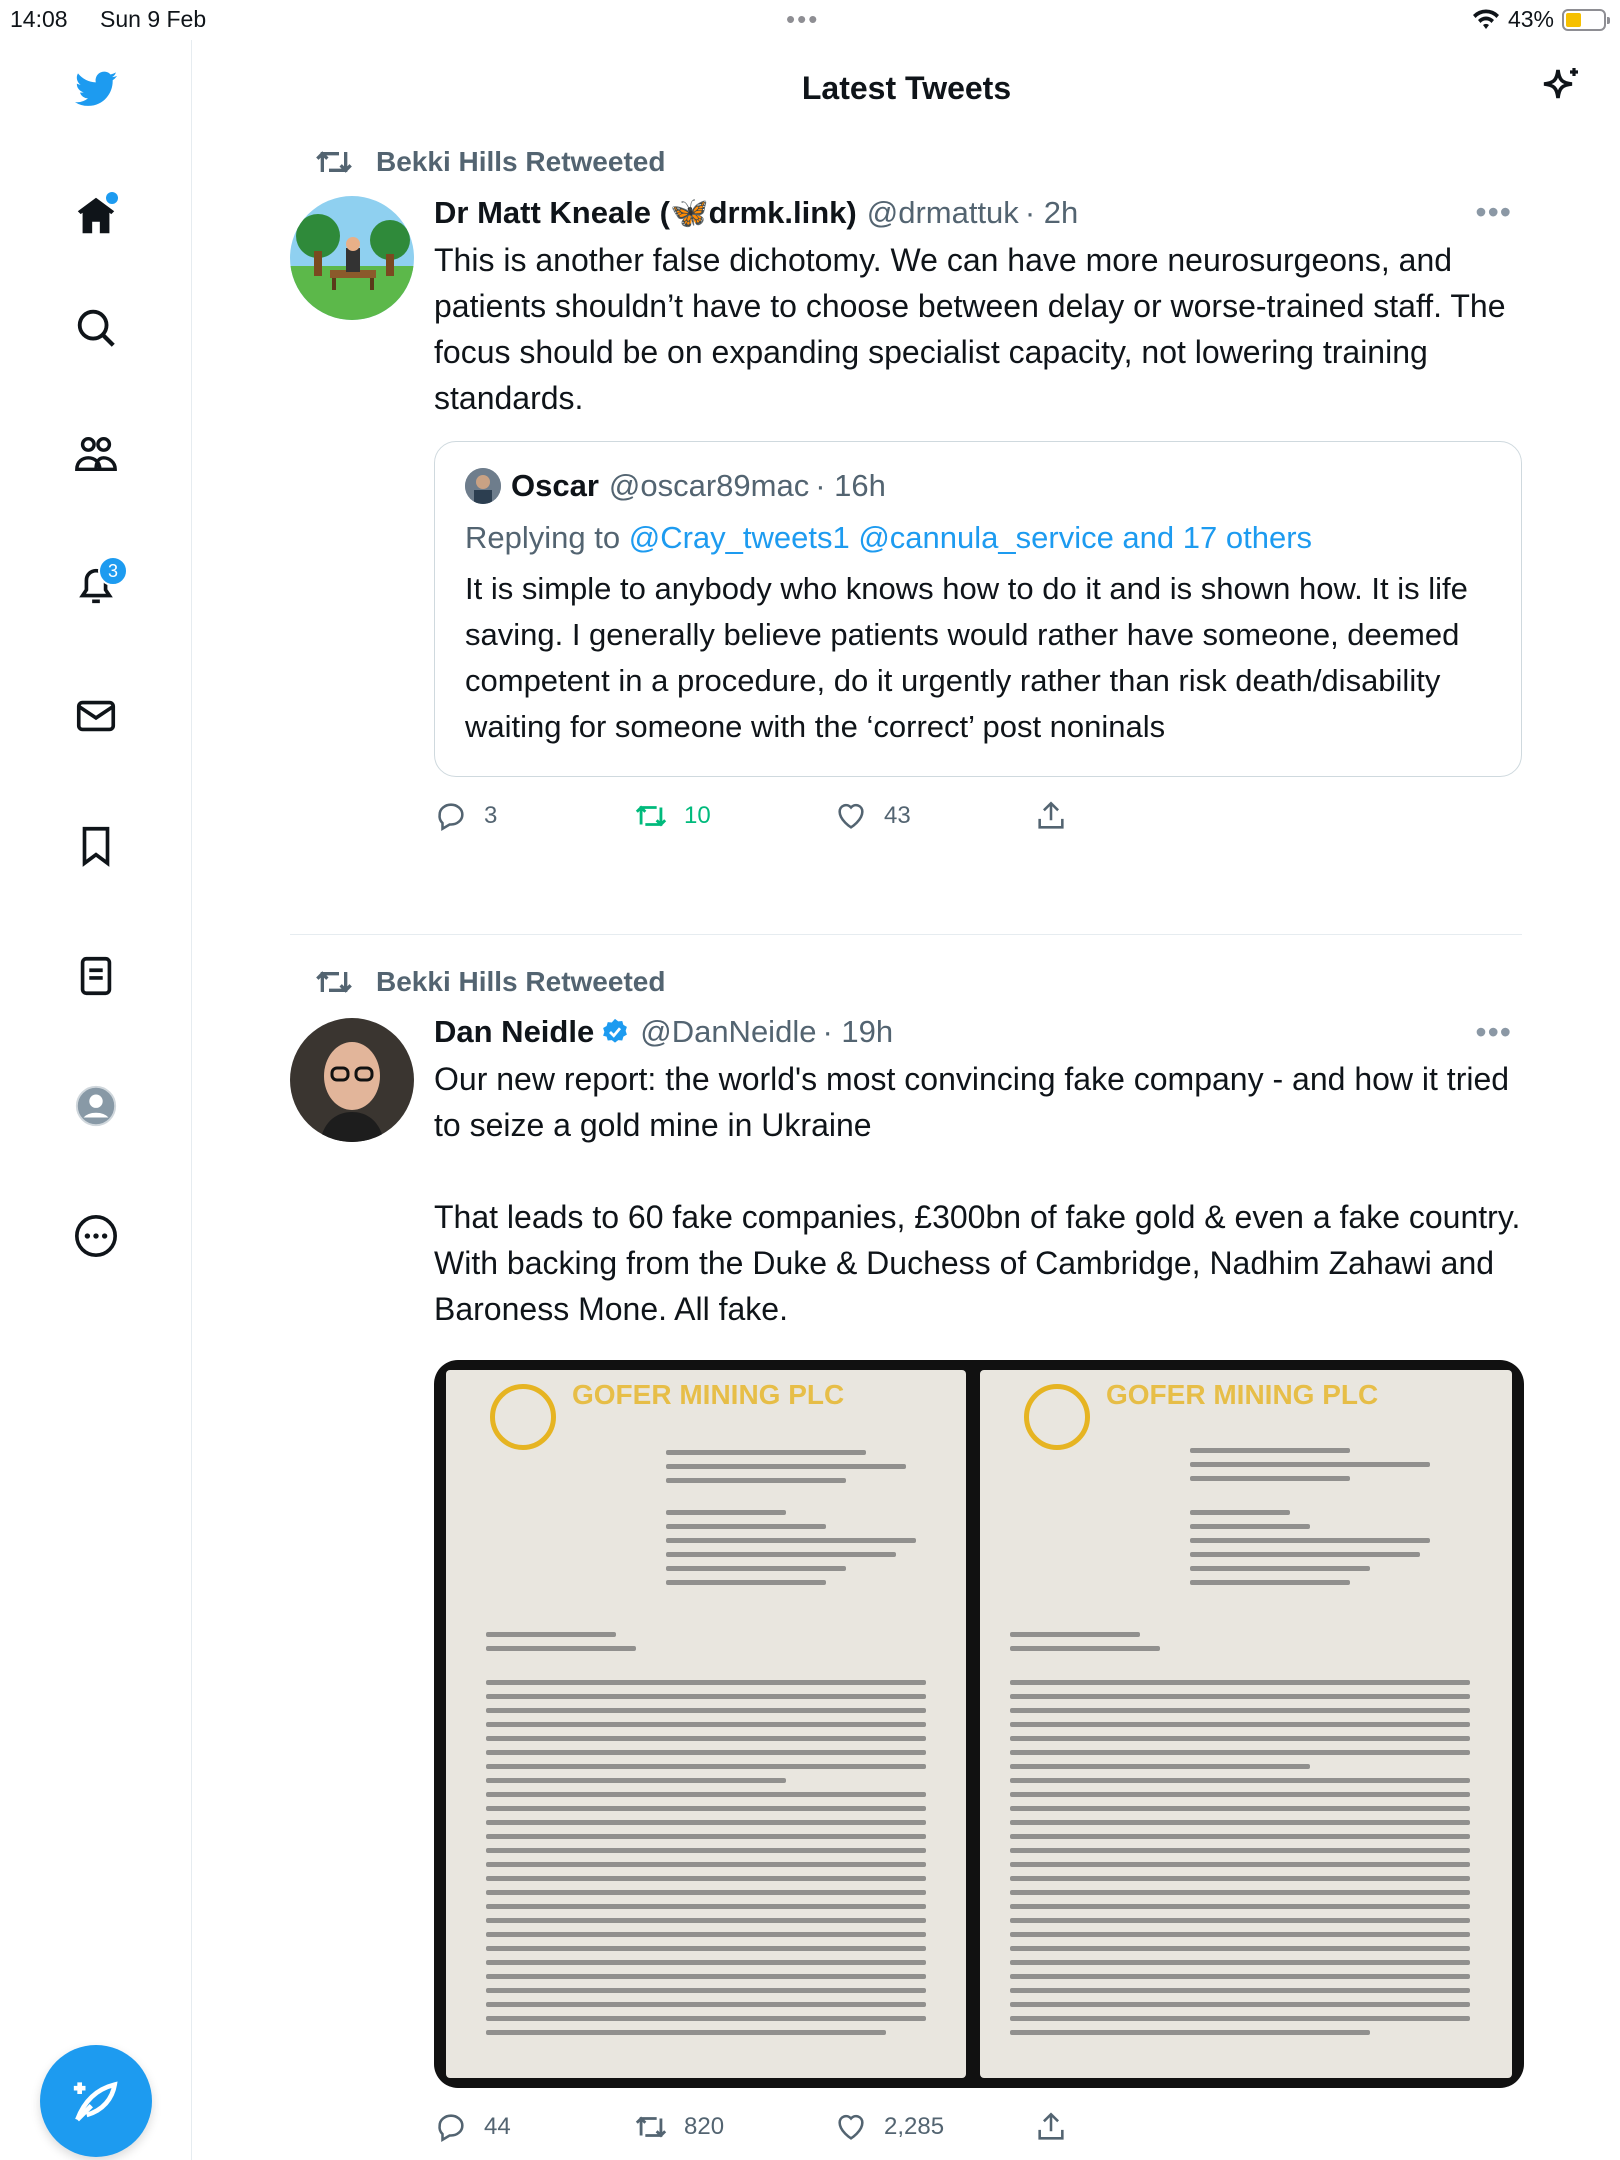  What do you see at coordinates (914, 2126) in the screenshot?
I see `like-count: 2,285` at bounding box center [914, 2126].